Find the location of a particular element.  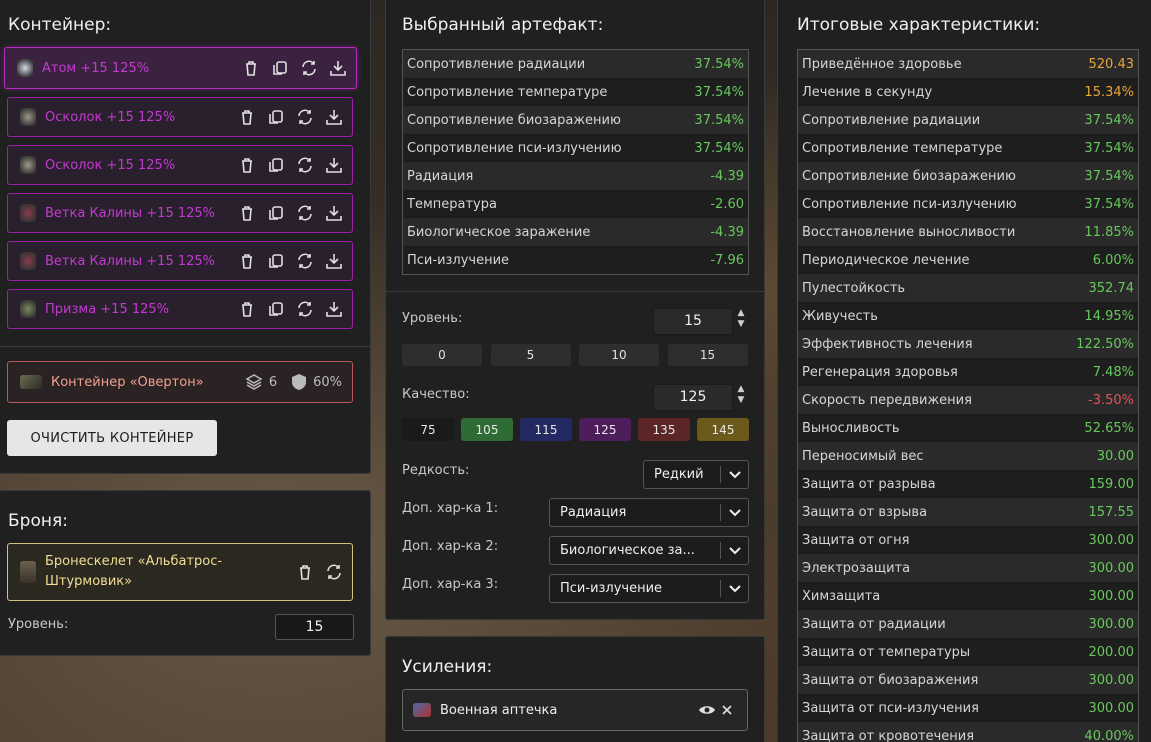

rarity-select: Редкий is located at coordinates (696, 474).